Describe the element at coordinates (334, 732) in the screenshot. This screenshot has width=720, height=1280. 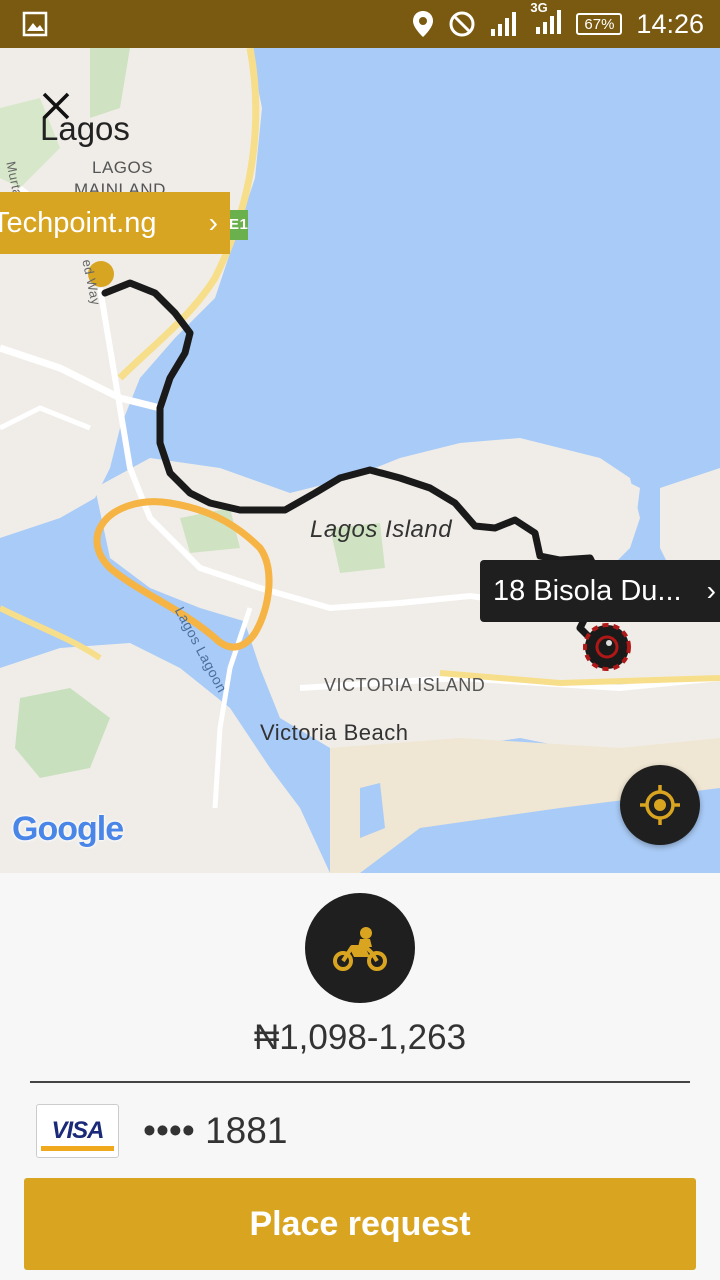
I see `victoria-beach-label: Victoria Beach` at that location.